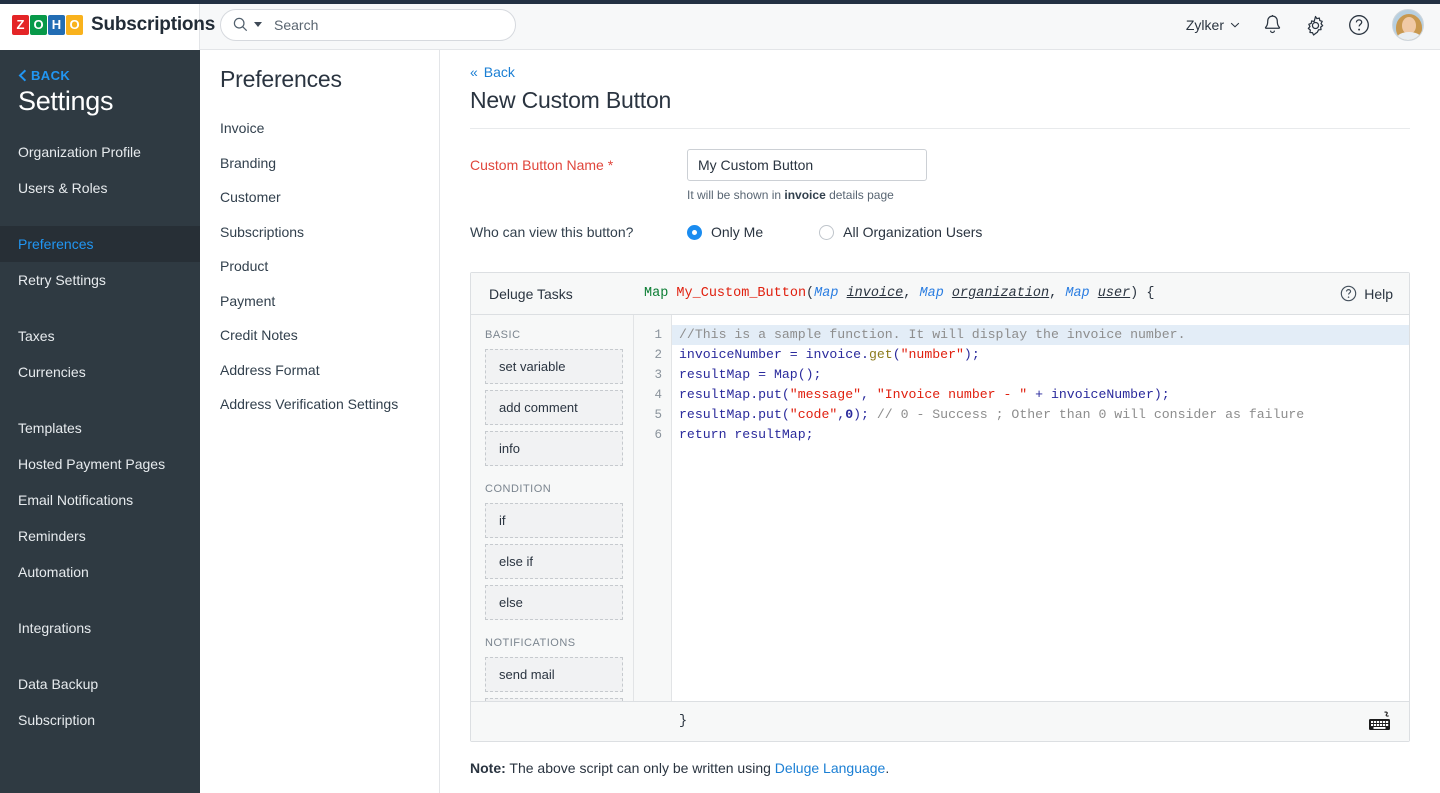 The image size is (1440, 793). I want to click on sidebar-item-retry-settings: Retry Settings, so click(100, 280).